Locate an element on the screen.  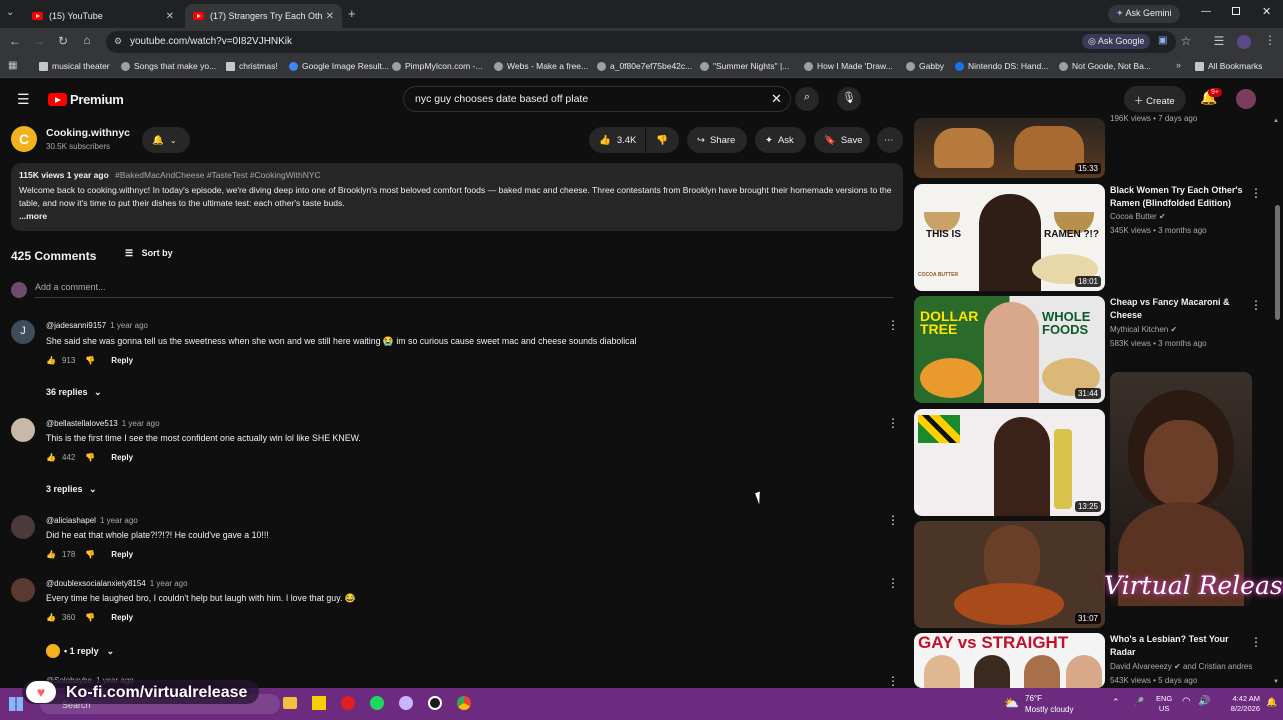
volume-icon: 🔊 is located at coordinates (1204, 701).